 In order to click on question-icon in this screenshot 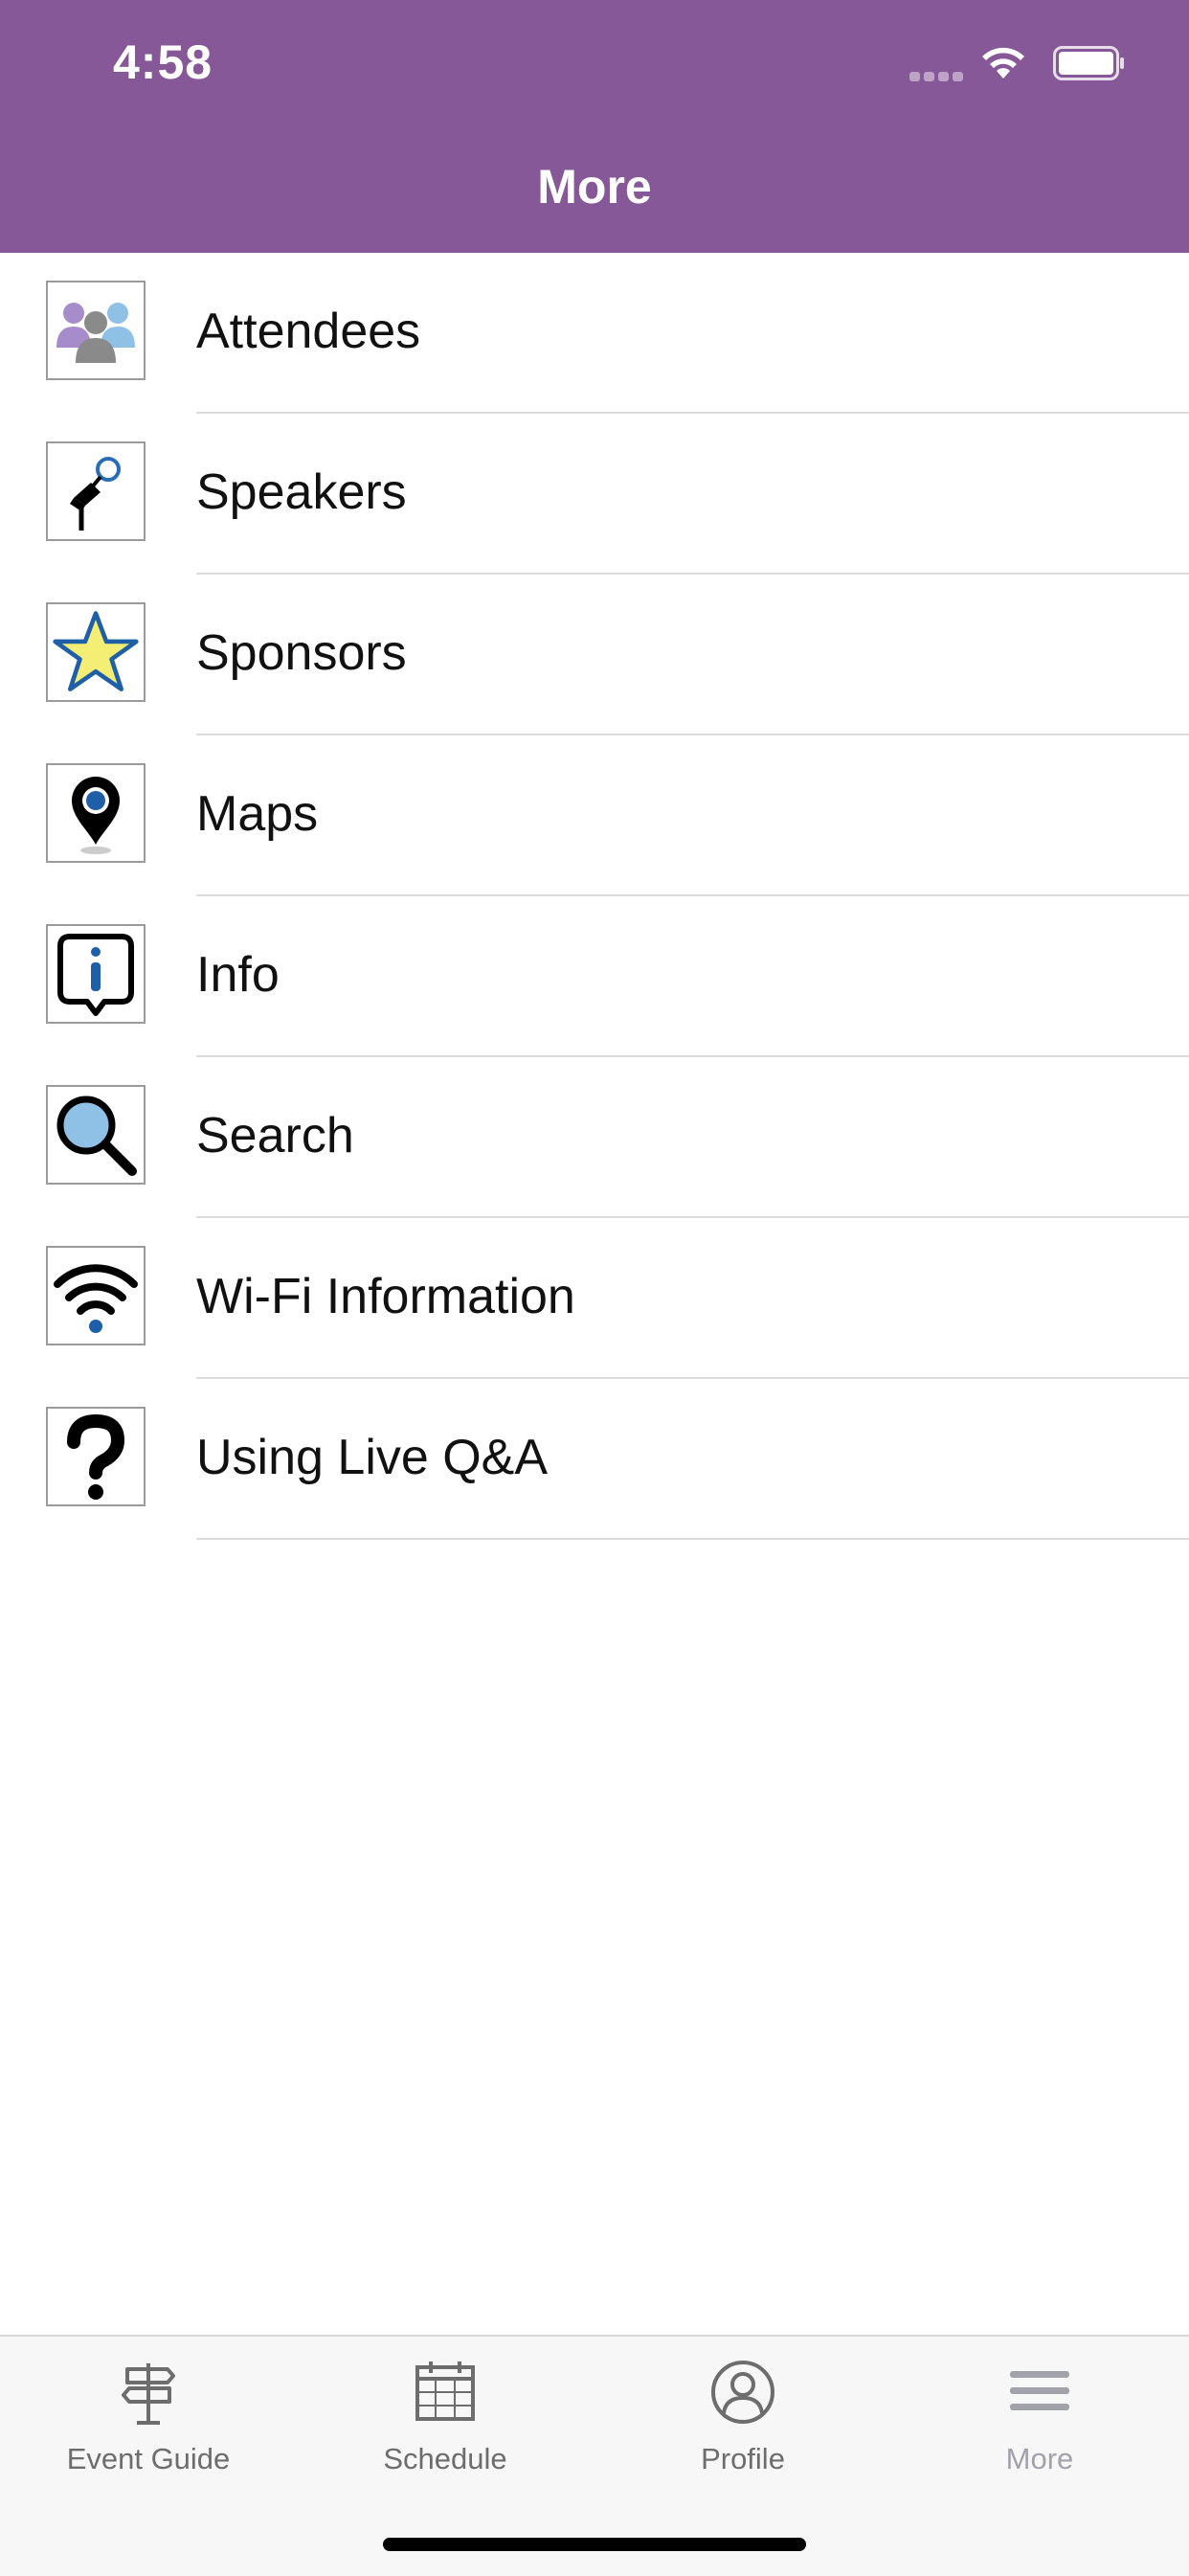, I will do `click(96, 1456)`.